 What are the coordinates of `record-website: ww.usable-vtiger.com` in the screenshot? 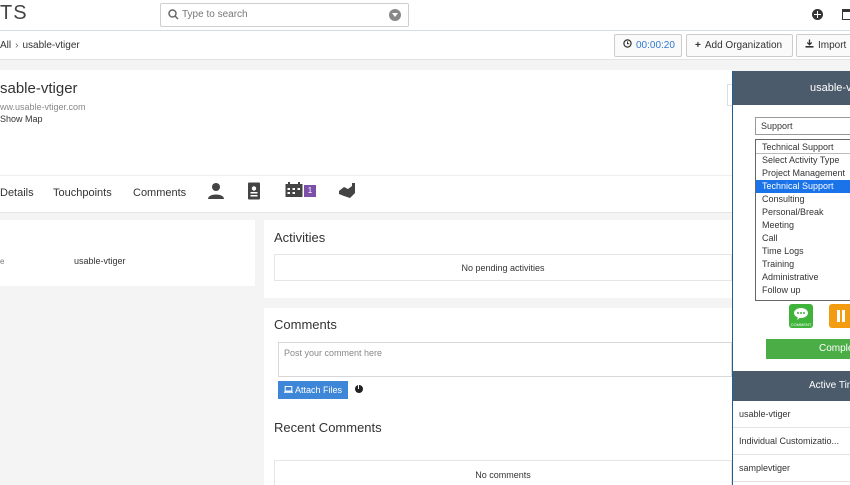 It's located at (43, 107).